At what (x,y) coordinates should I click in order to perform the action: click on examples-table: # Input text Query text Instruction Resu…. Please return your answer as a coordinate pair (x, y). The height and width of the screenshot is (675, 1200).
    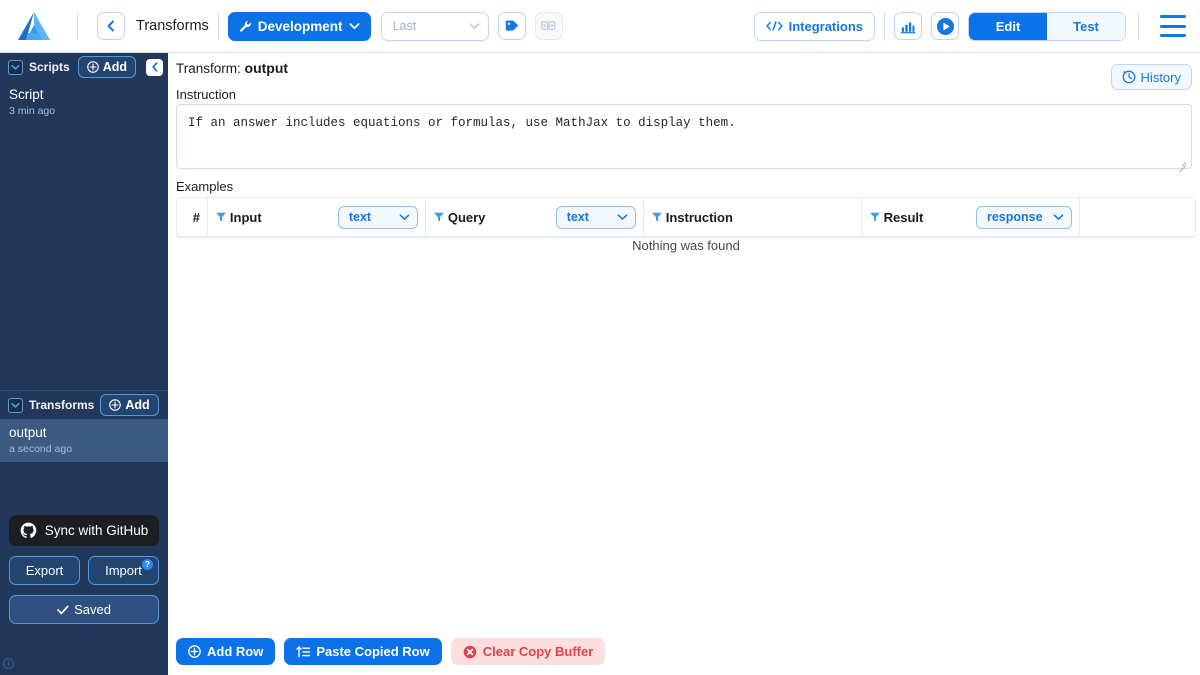
    Looking at the image, I should click on (686, 217).